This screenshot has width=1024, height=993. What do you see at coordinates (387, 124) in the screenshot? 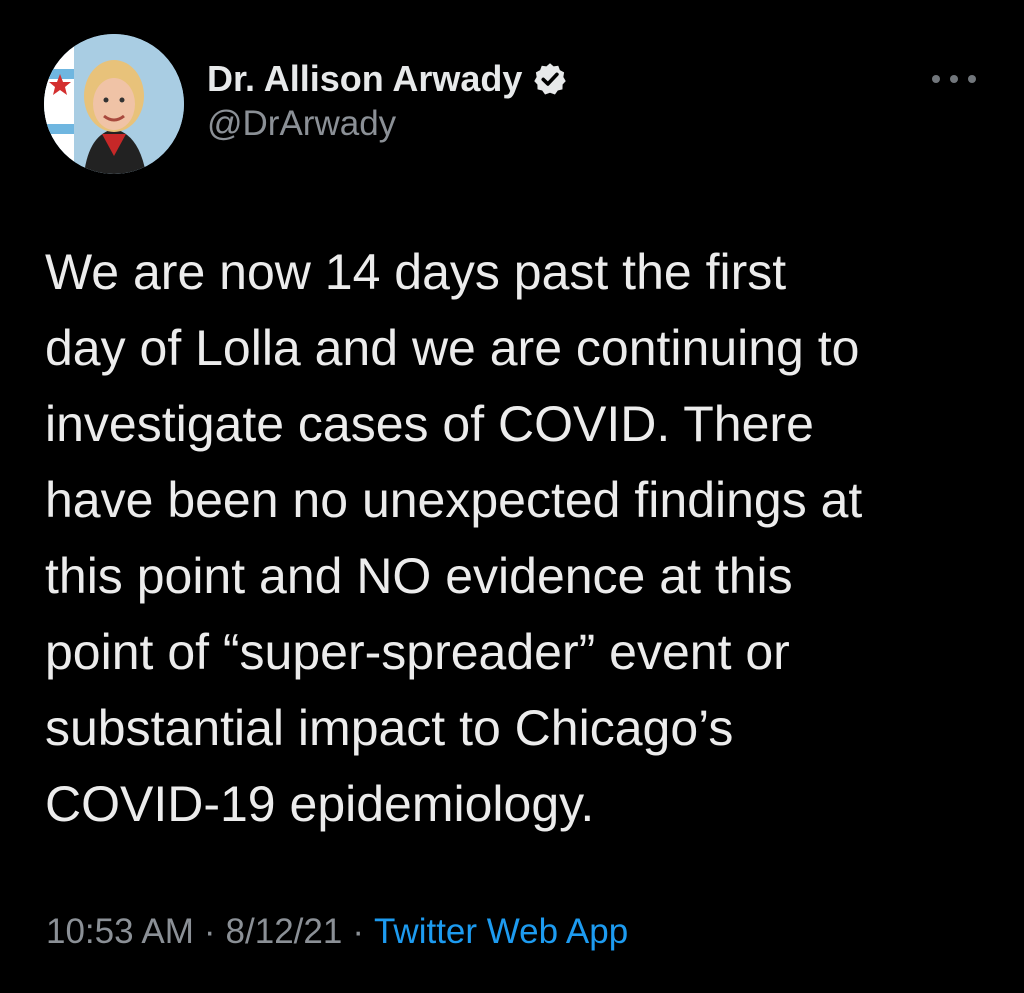
I see `handle: @DrArwady` at bounding box center [387, 124].